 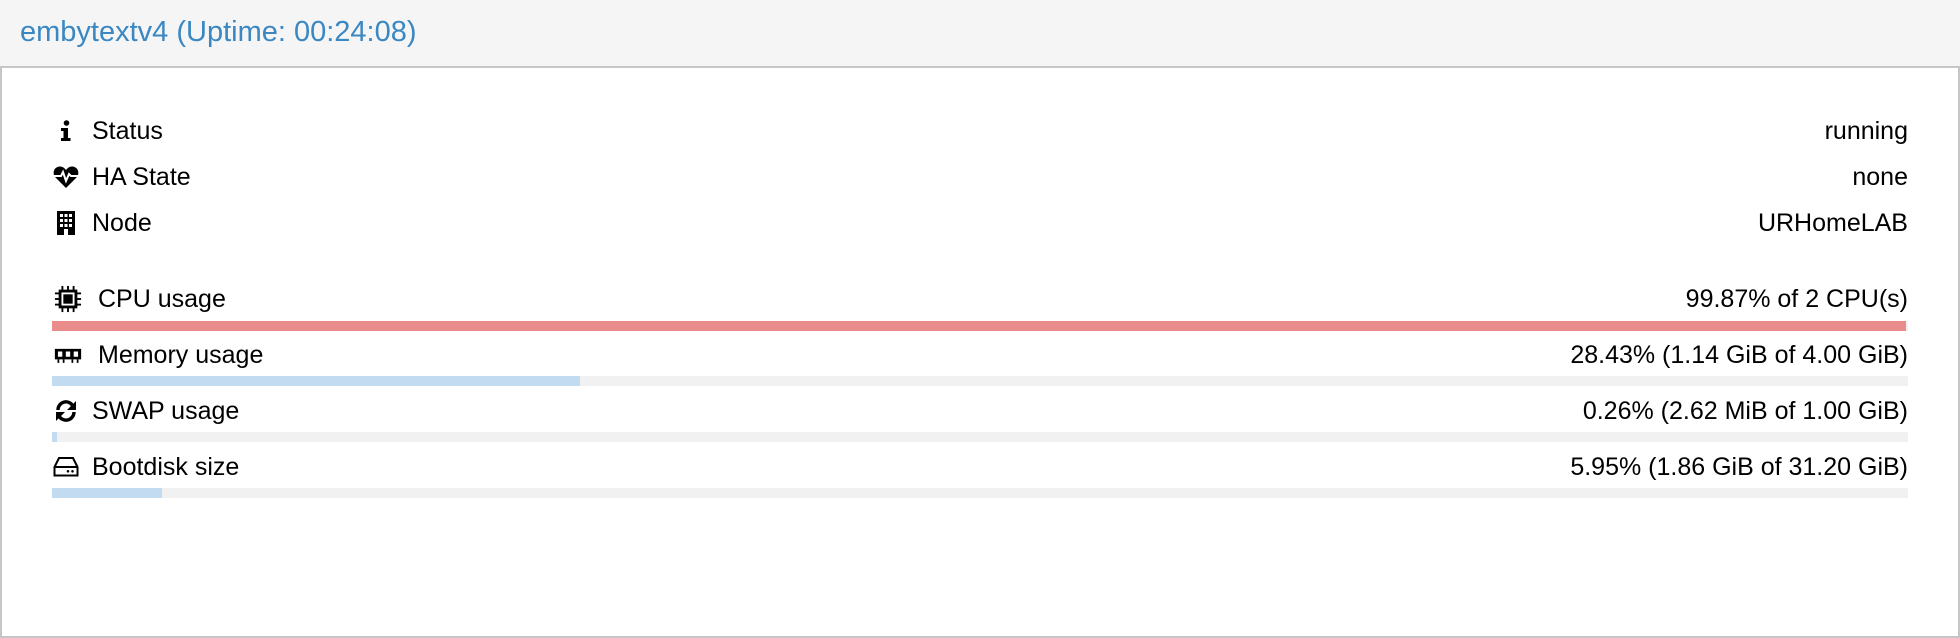 What do you see at coordinates (181, 355) in the screenshot?
I see `memory-usage-label: Memory usage` at bounding box center [181, 355].